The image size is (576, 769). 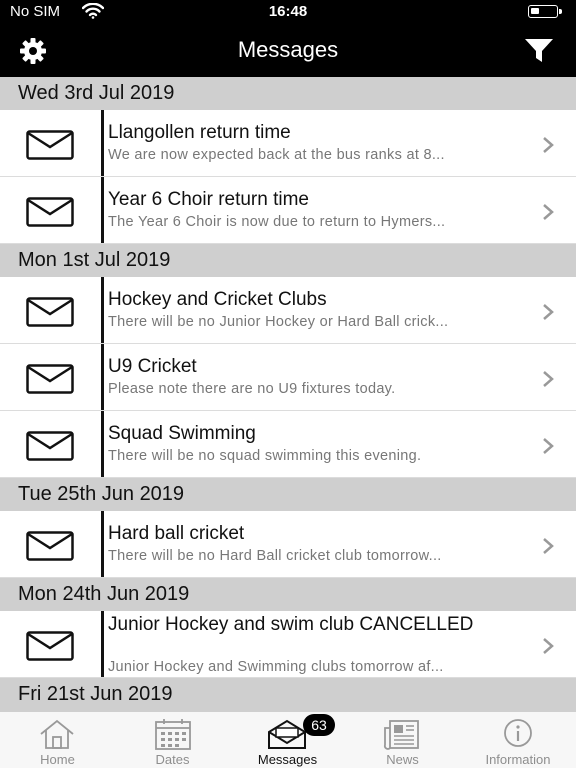 I want to click on home-icon, so click(x=57, y=734).